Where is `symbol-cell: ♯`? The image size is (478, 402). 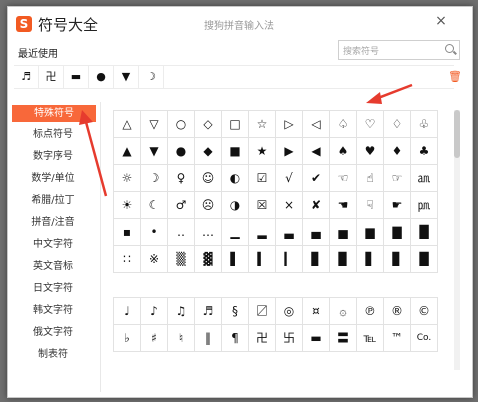 symbol-cell: ♯ is located at coordinates (154, 338).